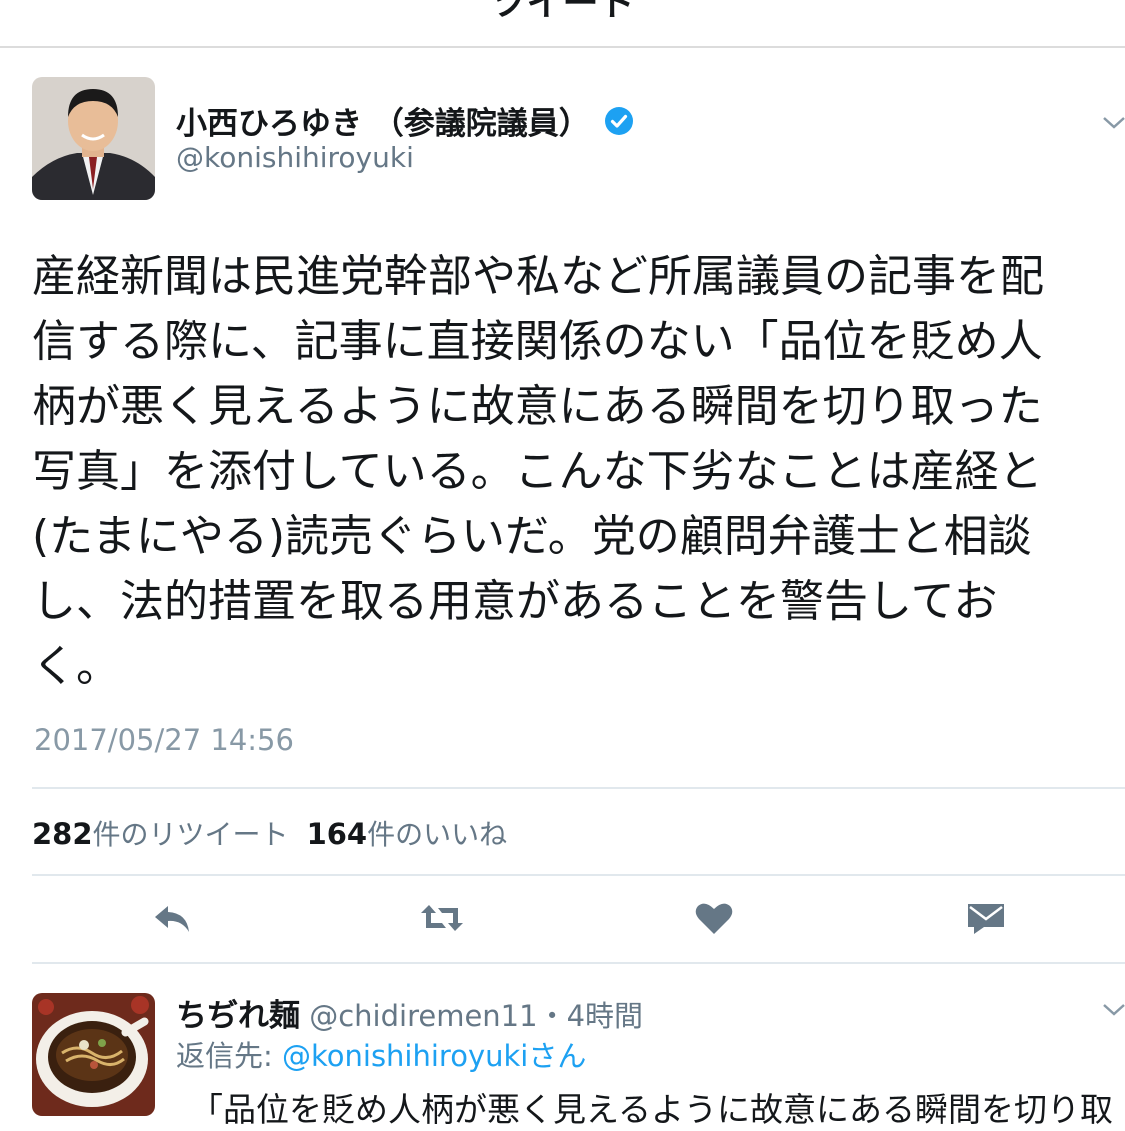  What do you see at coordinates (164, 740) in the screenshot?
I see `tweet-timestamp: 2017/05/27 14:56` at bounding box center [164, 740].